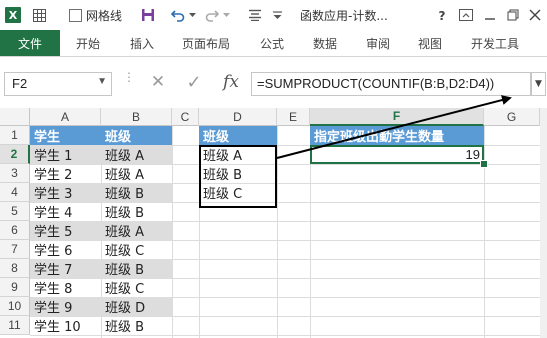 The image size is (547, 338). What do you see at coordinates (394, 127) in the screenshot?
I see `annotation-arrow` at bounding box center [394, 127].